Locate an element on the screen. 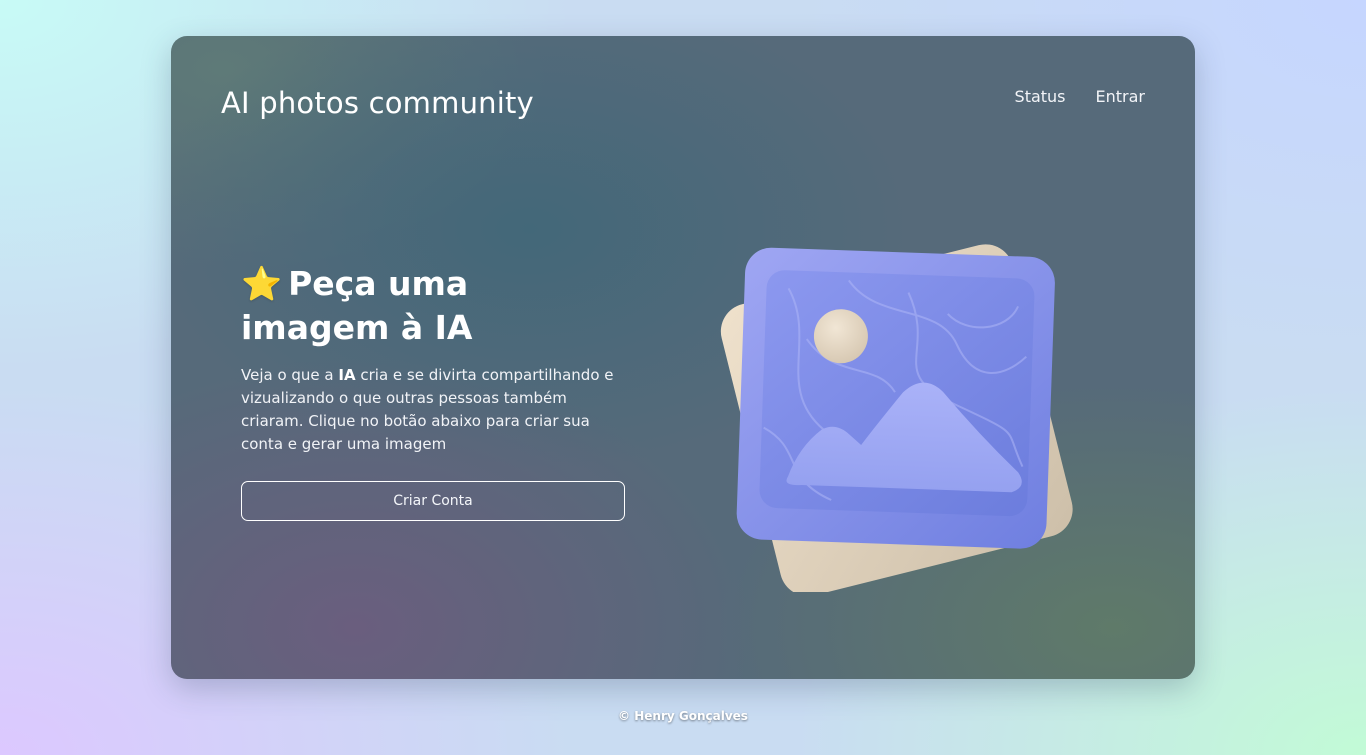  nav-link-status: Status is located at coordinates (1040, 96).